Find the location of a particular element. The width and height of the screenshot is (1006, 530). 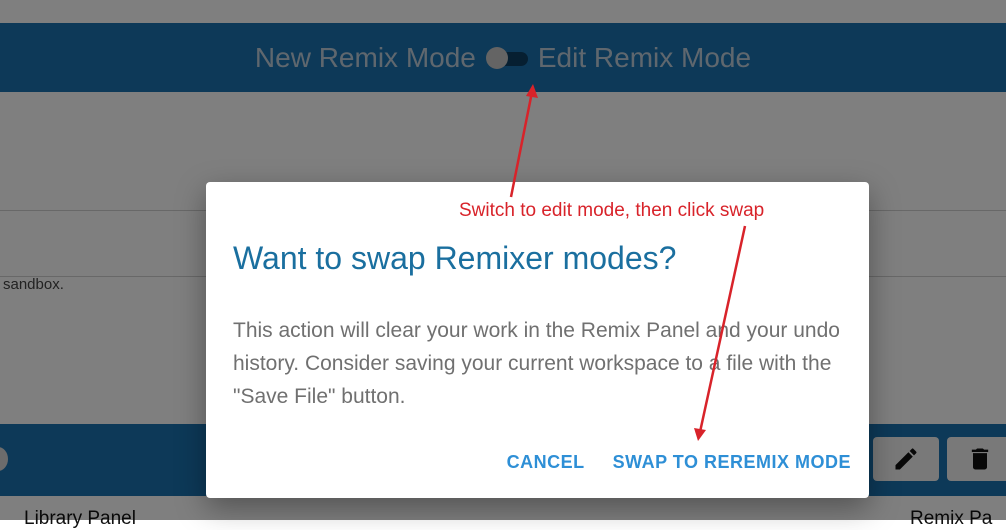

annotation-text: Switch to edit mode, then click swap is located at coordinates (612, 210).